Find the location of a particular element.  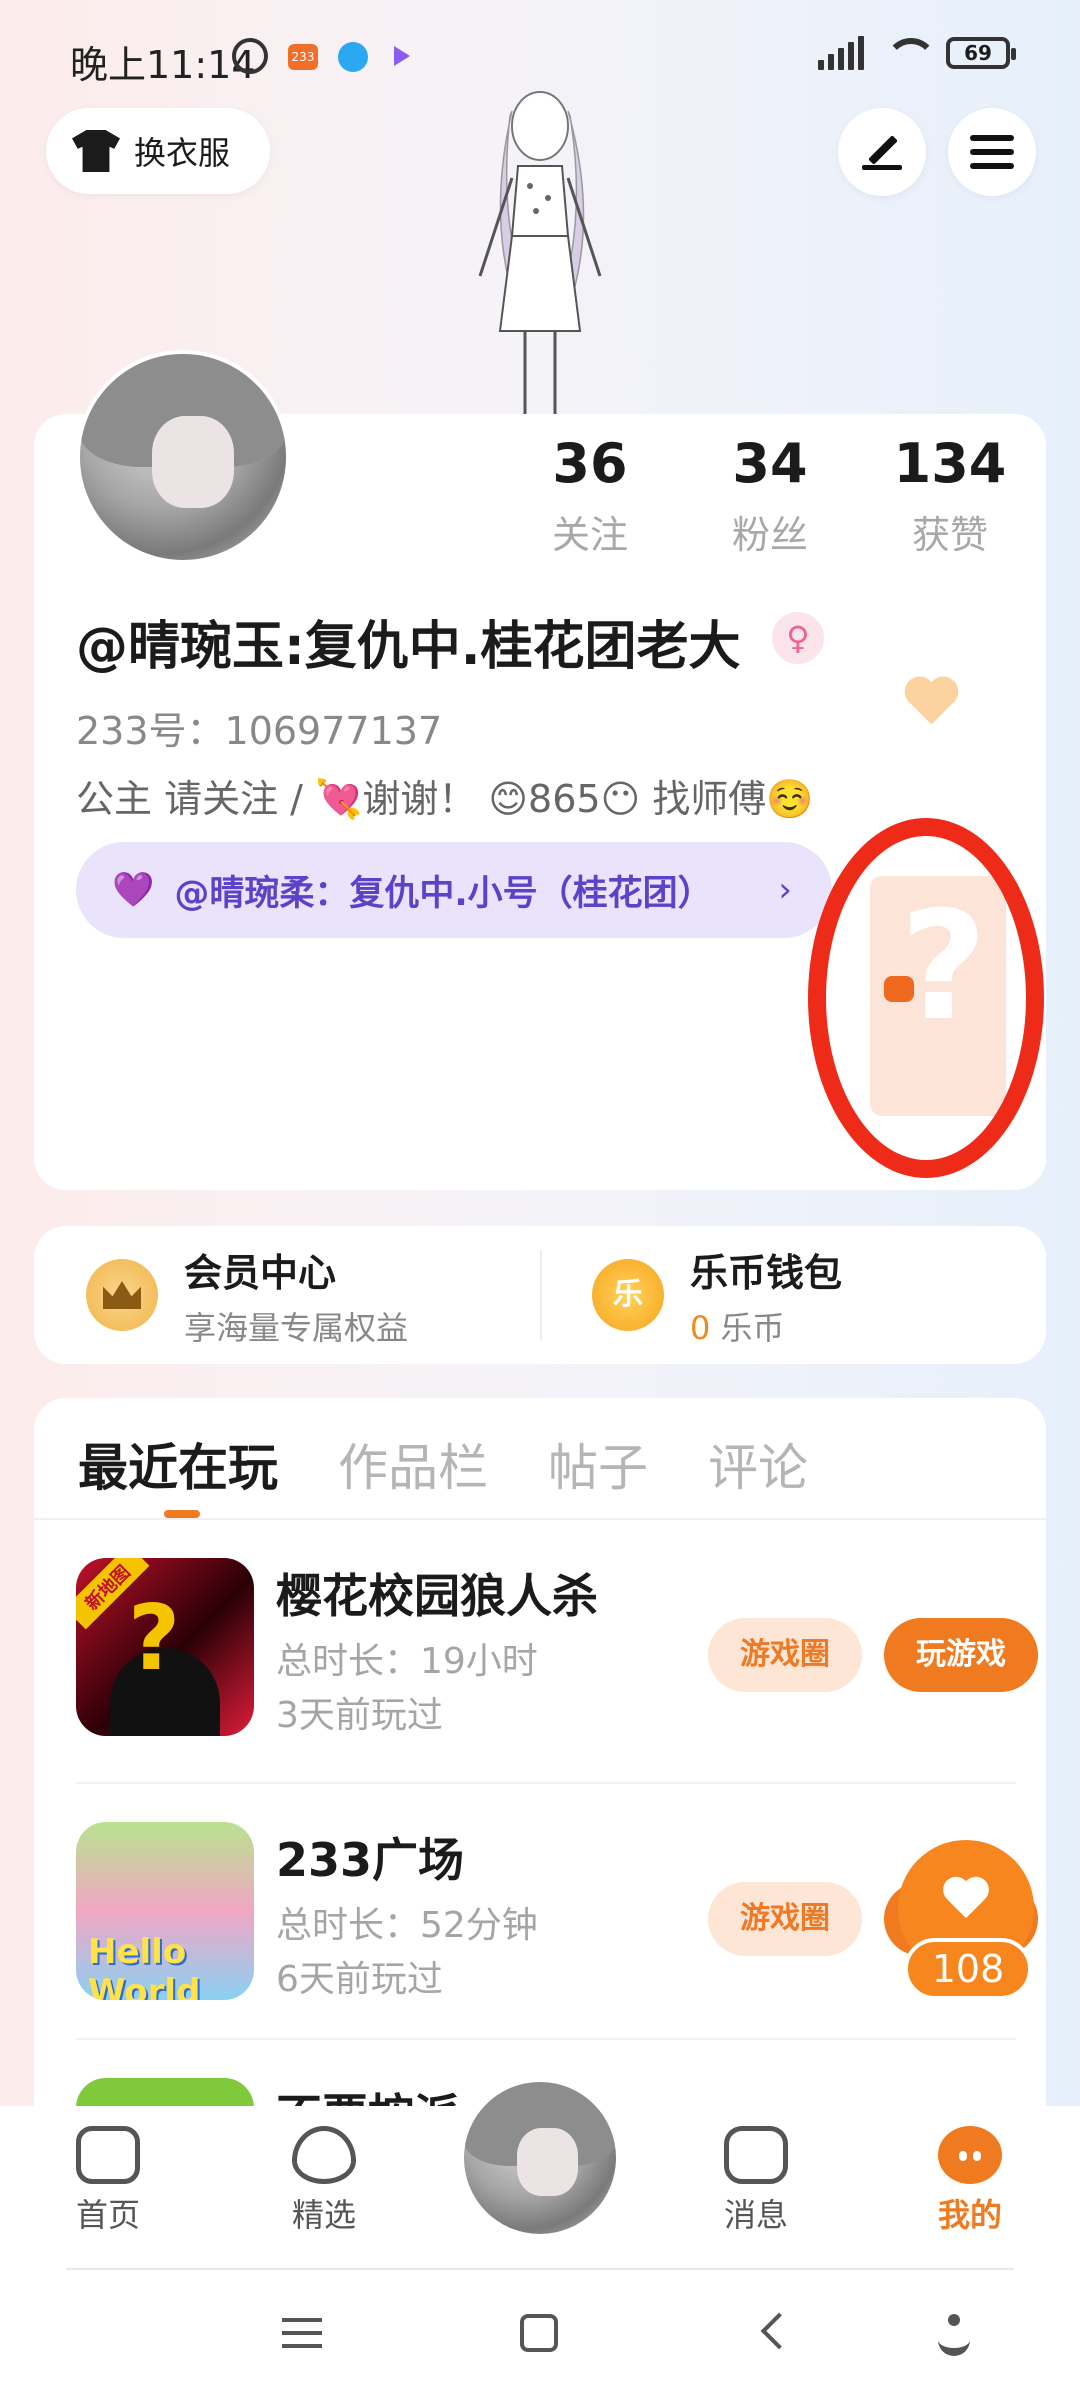

crown-icon is located at coordinates (122, 1295).